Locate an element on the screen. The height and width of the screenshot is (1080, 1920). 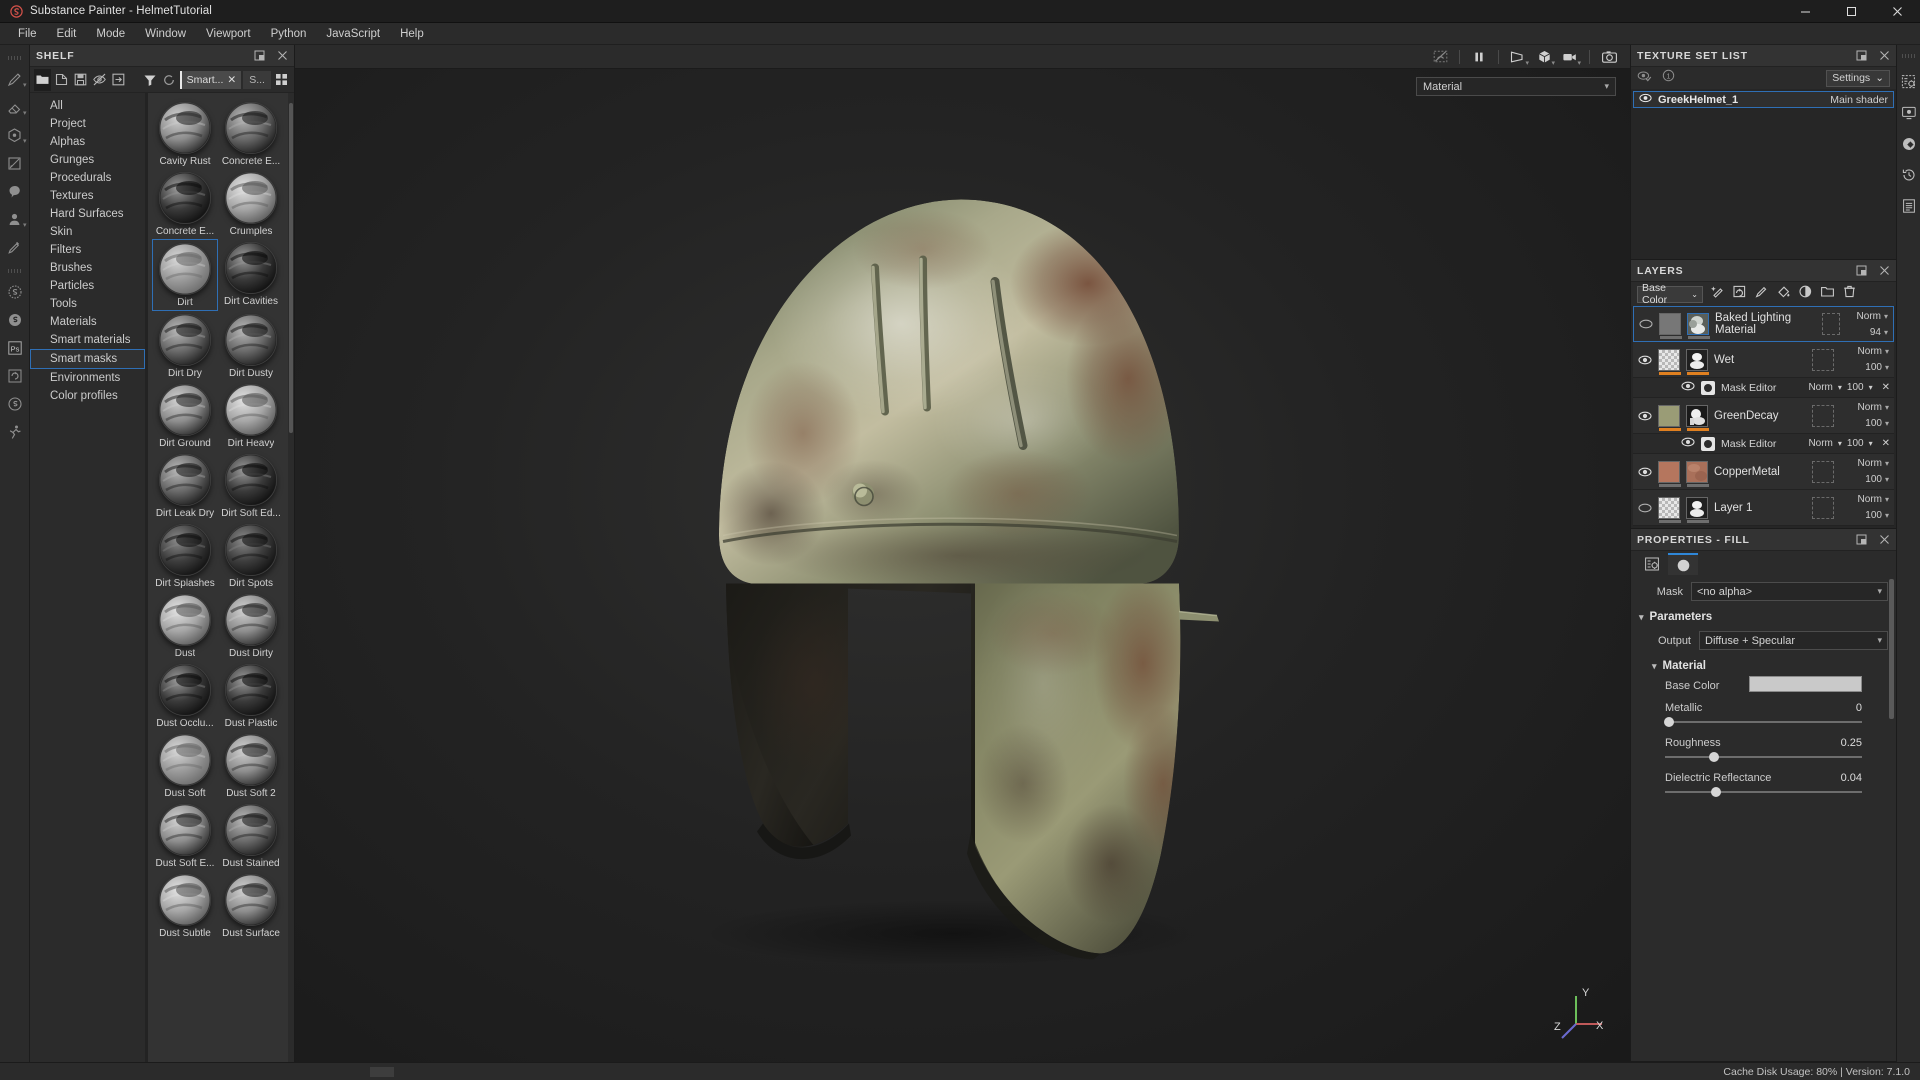
close-icon is located at coordinates (282, 55).